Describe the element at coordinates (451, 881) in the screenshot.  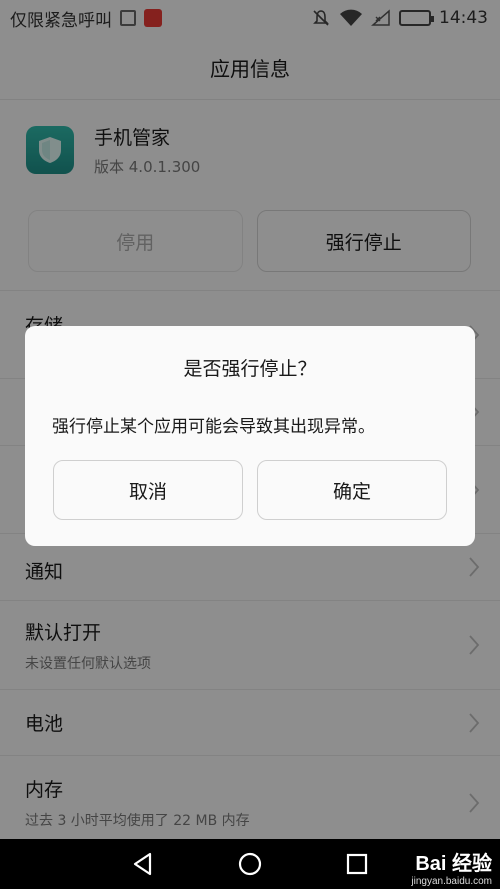
I see `watermark-url: jingyan.baidu.com` at that location.